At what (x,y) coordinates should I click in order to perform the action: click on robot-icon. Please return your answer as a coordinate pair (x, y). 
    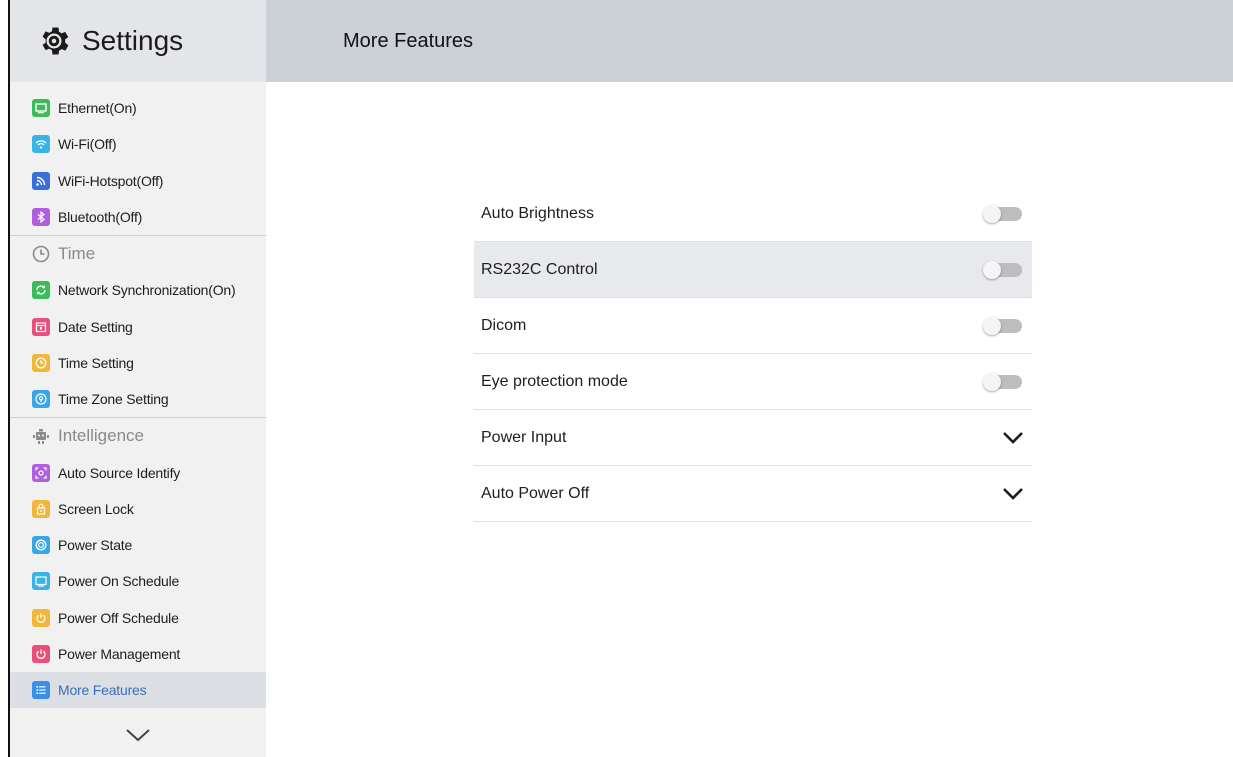
    Looking at the image, I should click on (41, 436).